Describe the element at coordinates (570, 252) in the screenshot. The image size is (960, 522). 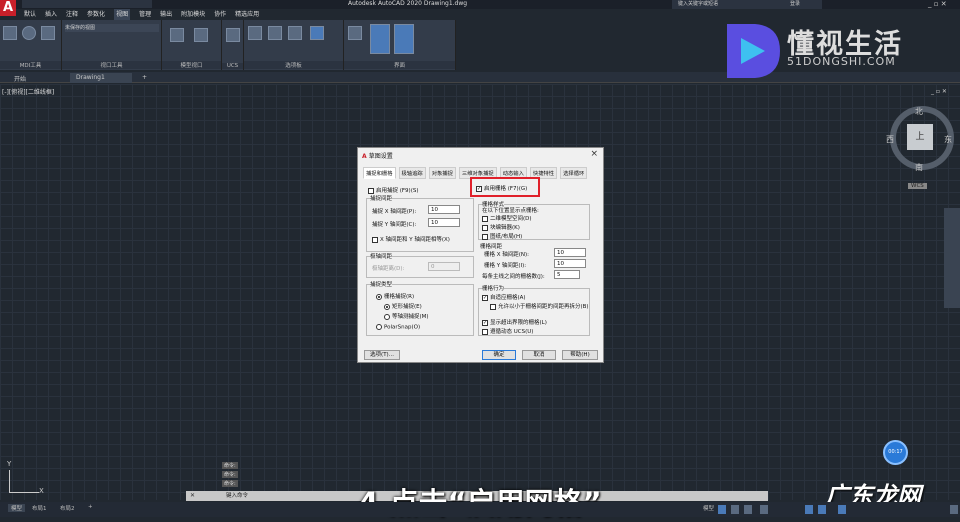
I see `grid-x-input: 10` at that location.